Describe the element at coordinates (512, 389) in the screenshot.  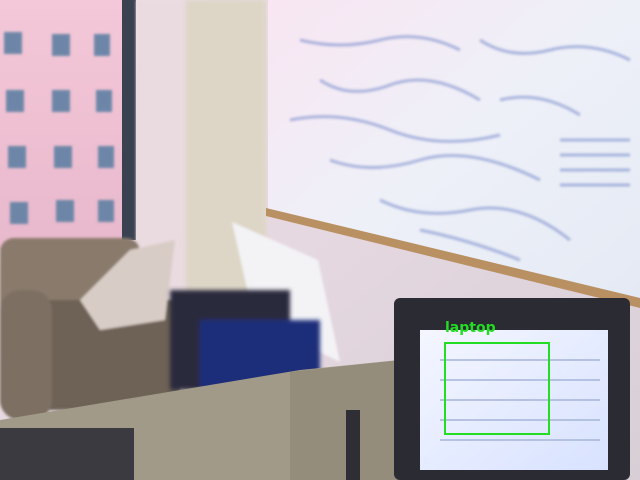
I see `monitor` at that location.